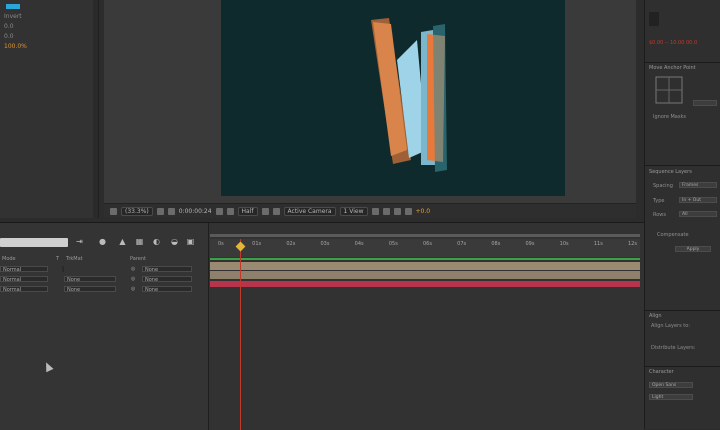  What do you see at coordinates (13, 6) in the screenshot?
I see `color-swatch` at bounding box center [13, 6].